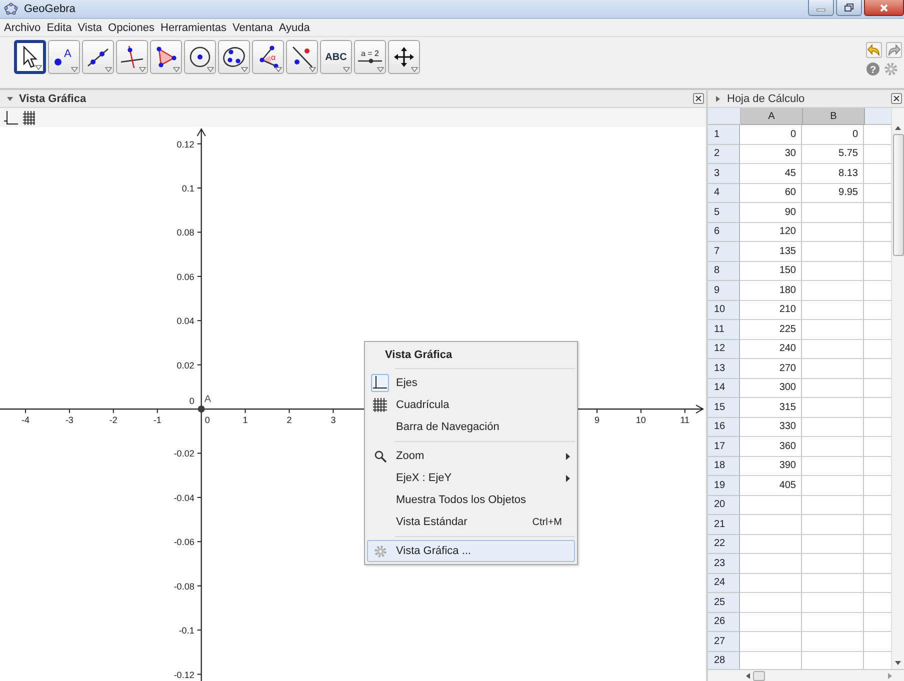 Image resolution: width=904 pixels, height=681 pixels. What do you see at coordinates (834, 116) in the screenshot?
I see `column-header: B` at bounding box center [834, 116].